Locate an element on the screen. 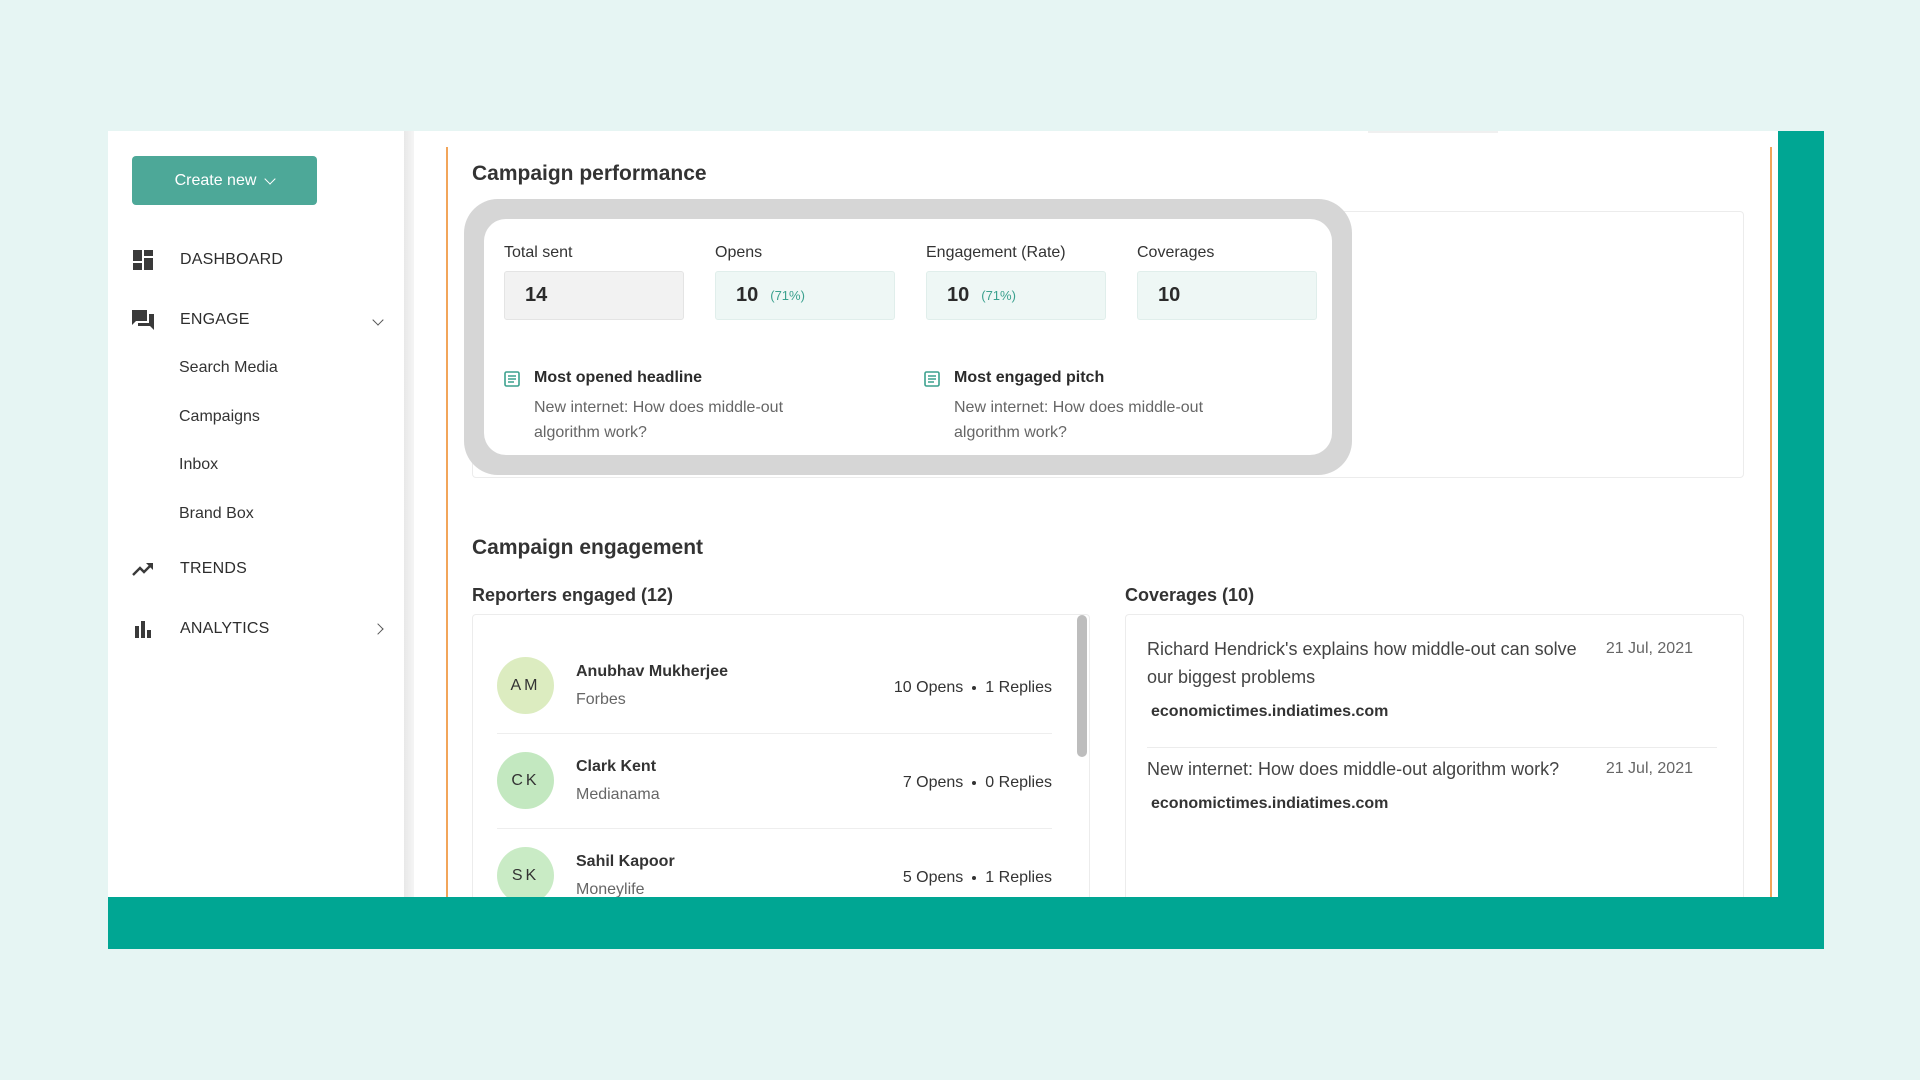 The height and width of the screenshot is (1080, 1920). nav-dashboard: DASHBOARD is located at coordinates (257, 260).